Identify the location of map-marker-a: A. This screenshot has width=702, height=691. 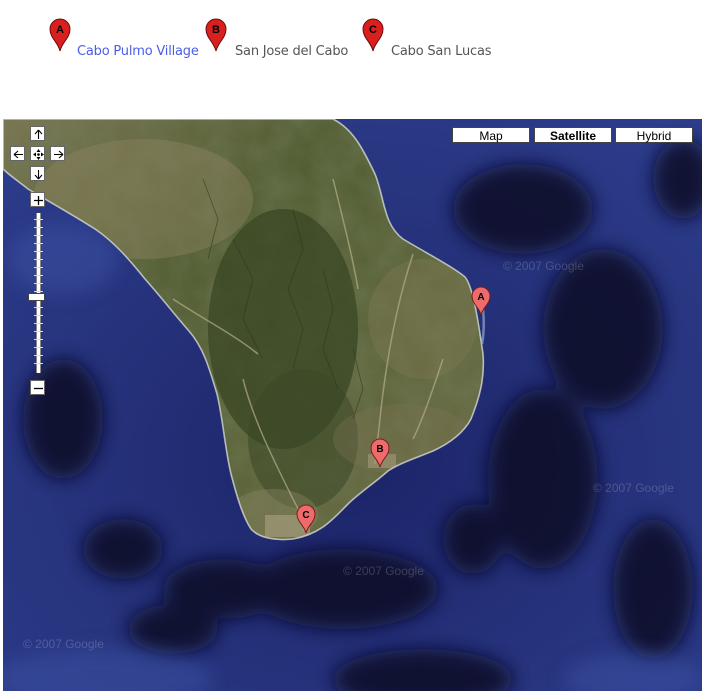
(481, 301).